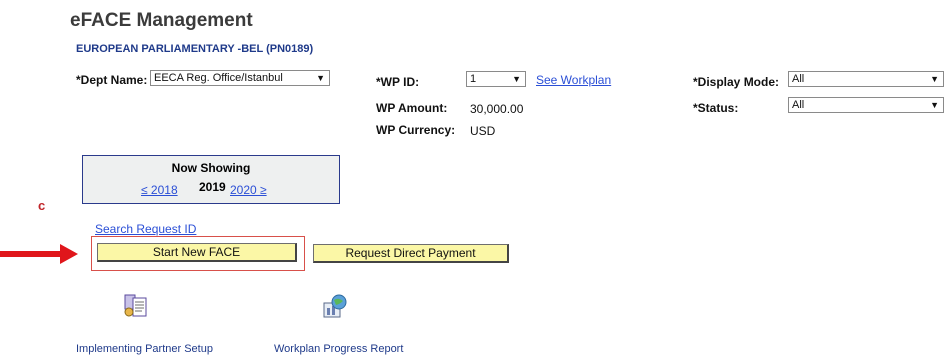  What do you see at coordinates (716, 108) in the screenshot?
I see `status-label: *Status:` at bounding box center [716, 108].